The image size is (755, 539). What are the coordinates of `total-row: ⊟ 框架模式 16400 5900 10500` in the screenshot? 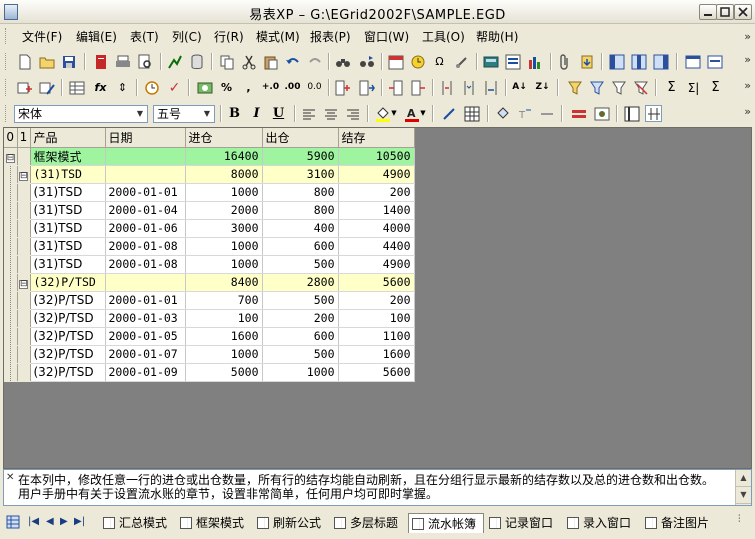 It's located at (209, 156).